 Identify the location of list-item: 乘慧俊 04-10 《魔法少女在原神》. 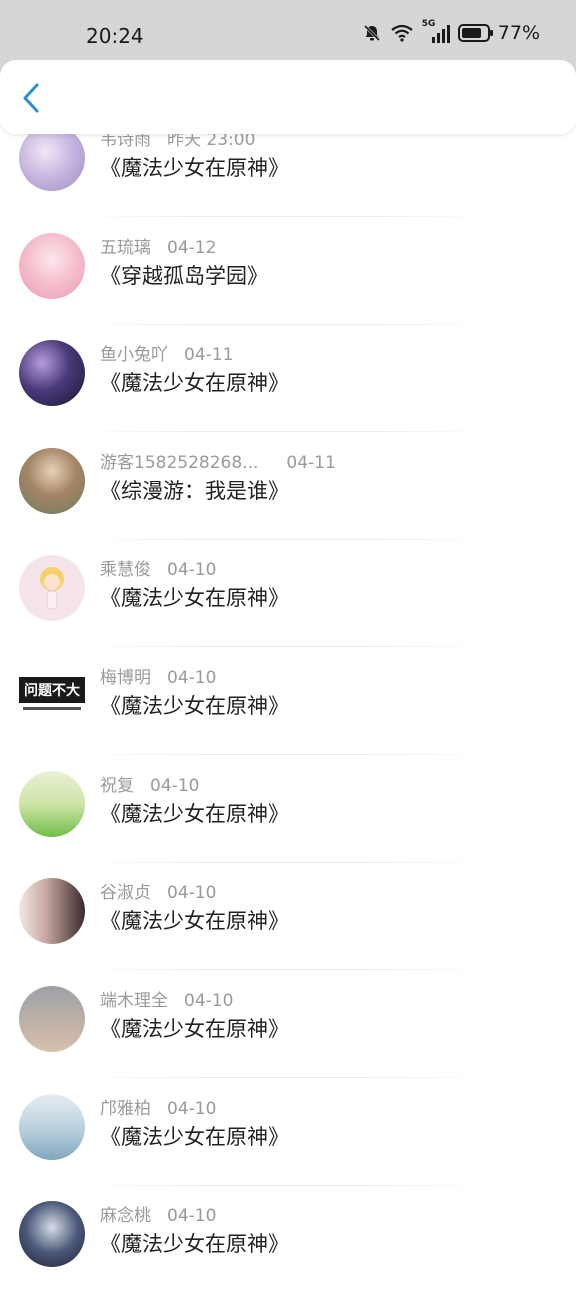
(288, 602).